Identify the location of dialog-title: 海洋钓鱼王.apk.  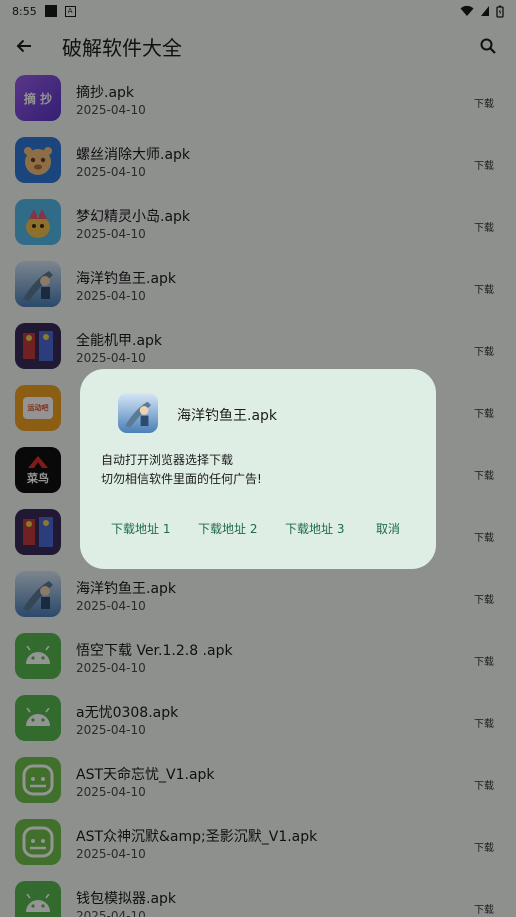
(227, 416).